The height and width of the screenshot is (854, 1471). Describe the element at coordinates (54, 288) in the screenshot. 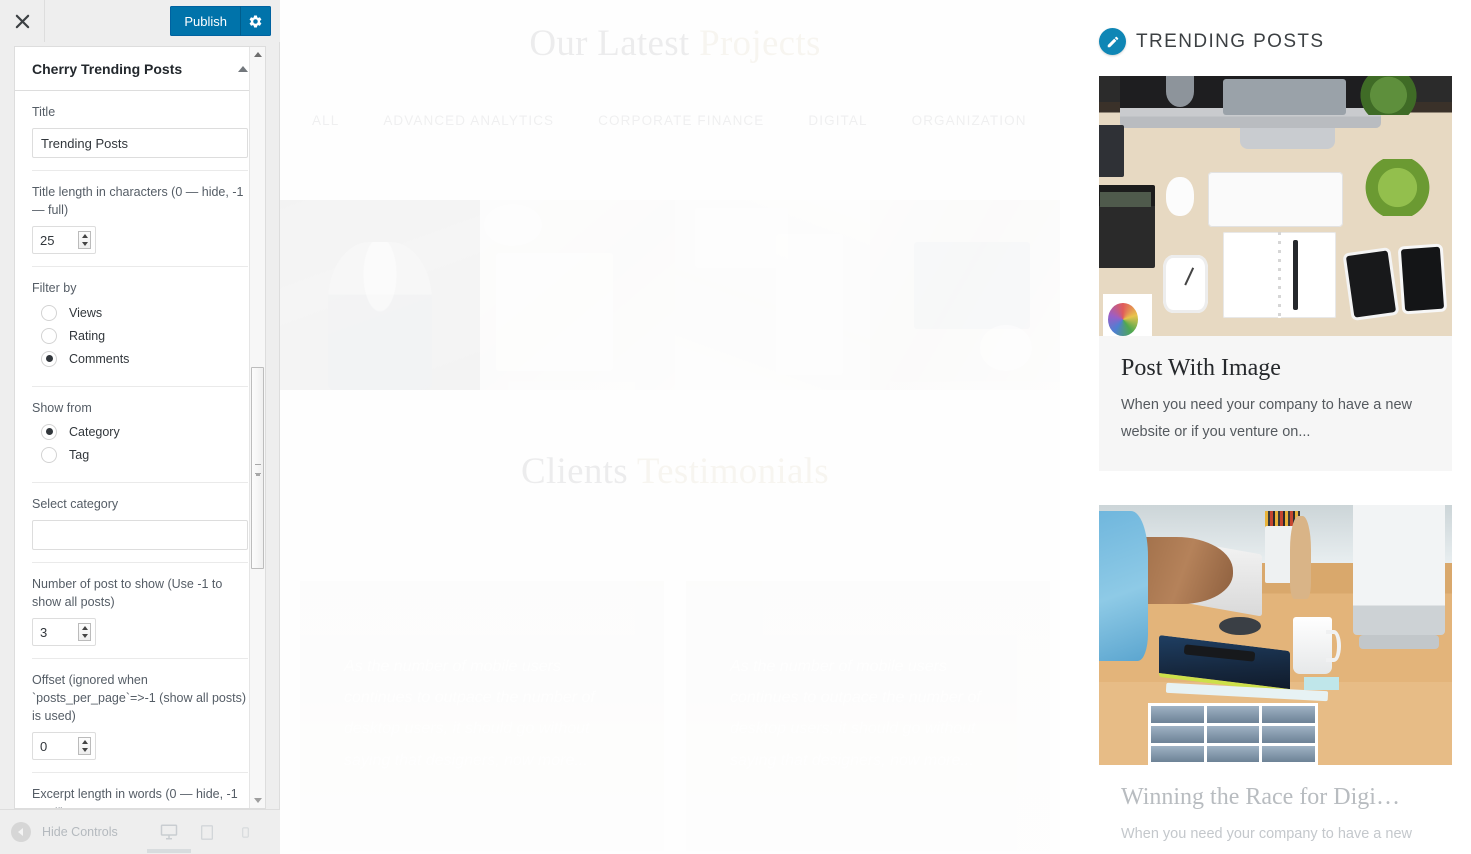

I see `control-filter-by-label: Filter by` at that location.